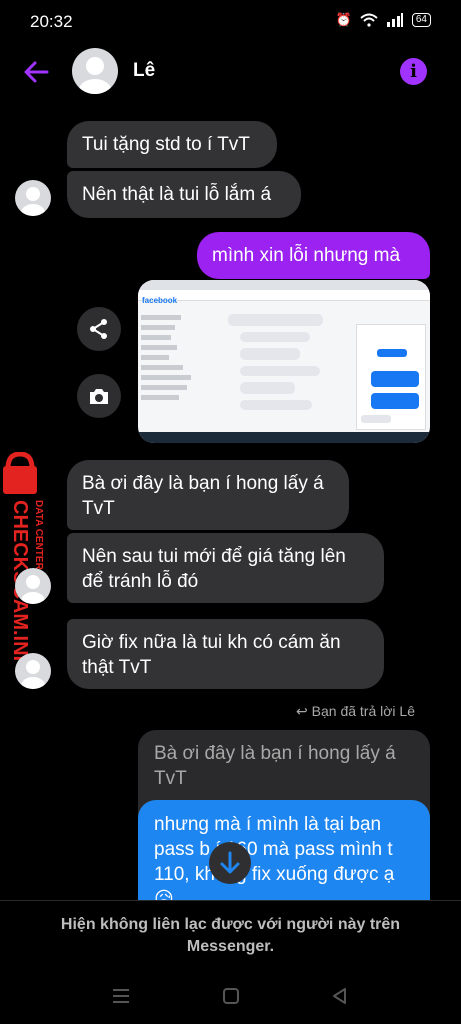 The image size is (461, 1024). Describe the element at coordinates (339, 996) in the screenshot. I see `back-nav-icon` at that location.